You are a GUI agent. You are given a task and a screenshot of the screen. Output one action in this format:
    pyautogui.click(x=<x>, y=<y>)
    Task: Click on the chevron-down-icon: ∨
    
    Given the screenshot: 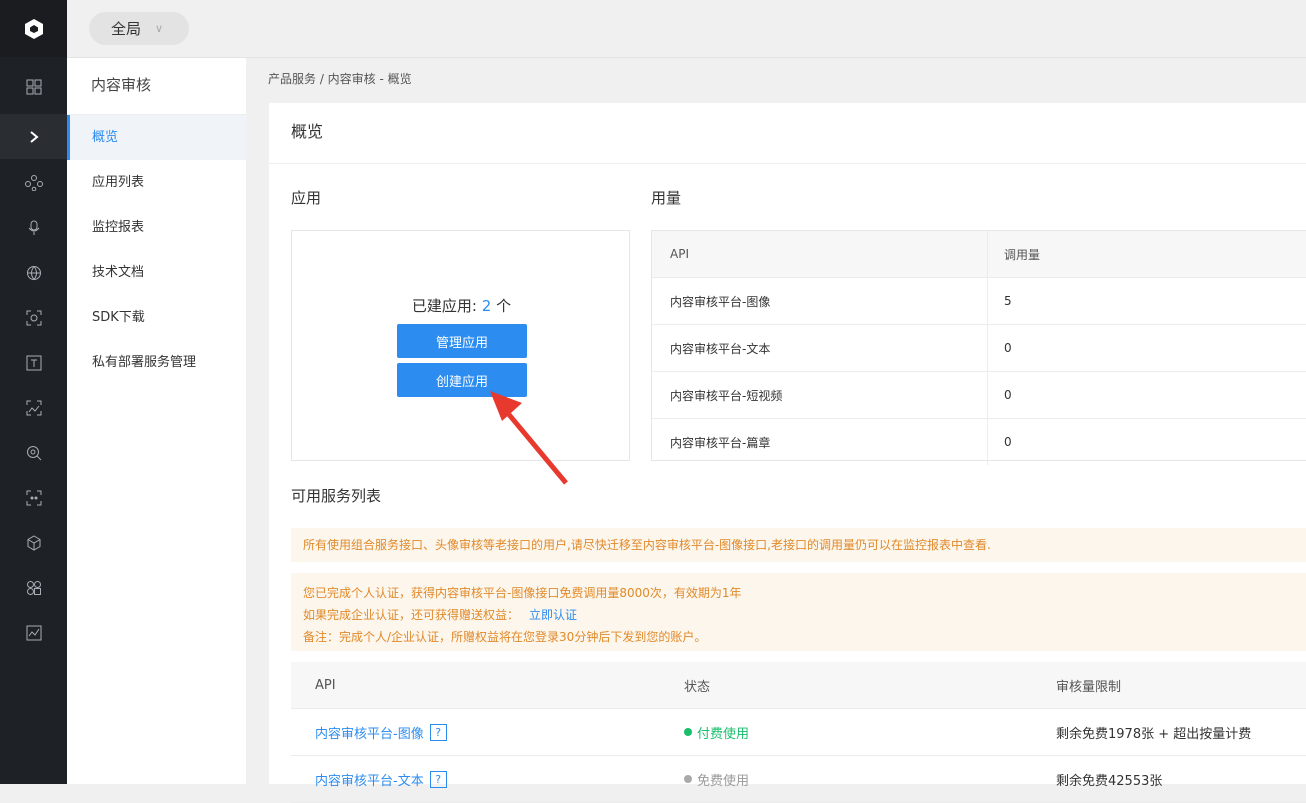 What is the action you would take?
    pyautogui.click(x=159, y=28)
    